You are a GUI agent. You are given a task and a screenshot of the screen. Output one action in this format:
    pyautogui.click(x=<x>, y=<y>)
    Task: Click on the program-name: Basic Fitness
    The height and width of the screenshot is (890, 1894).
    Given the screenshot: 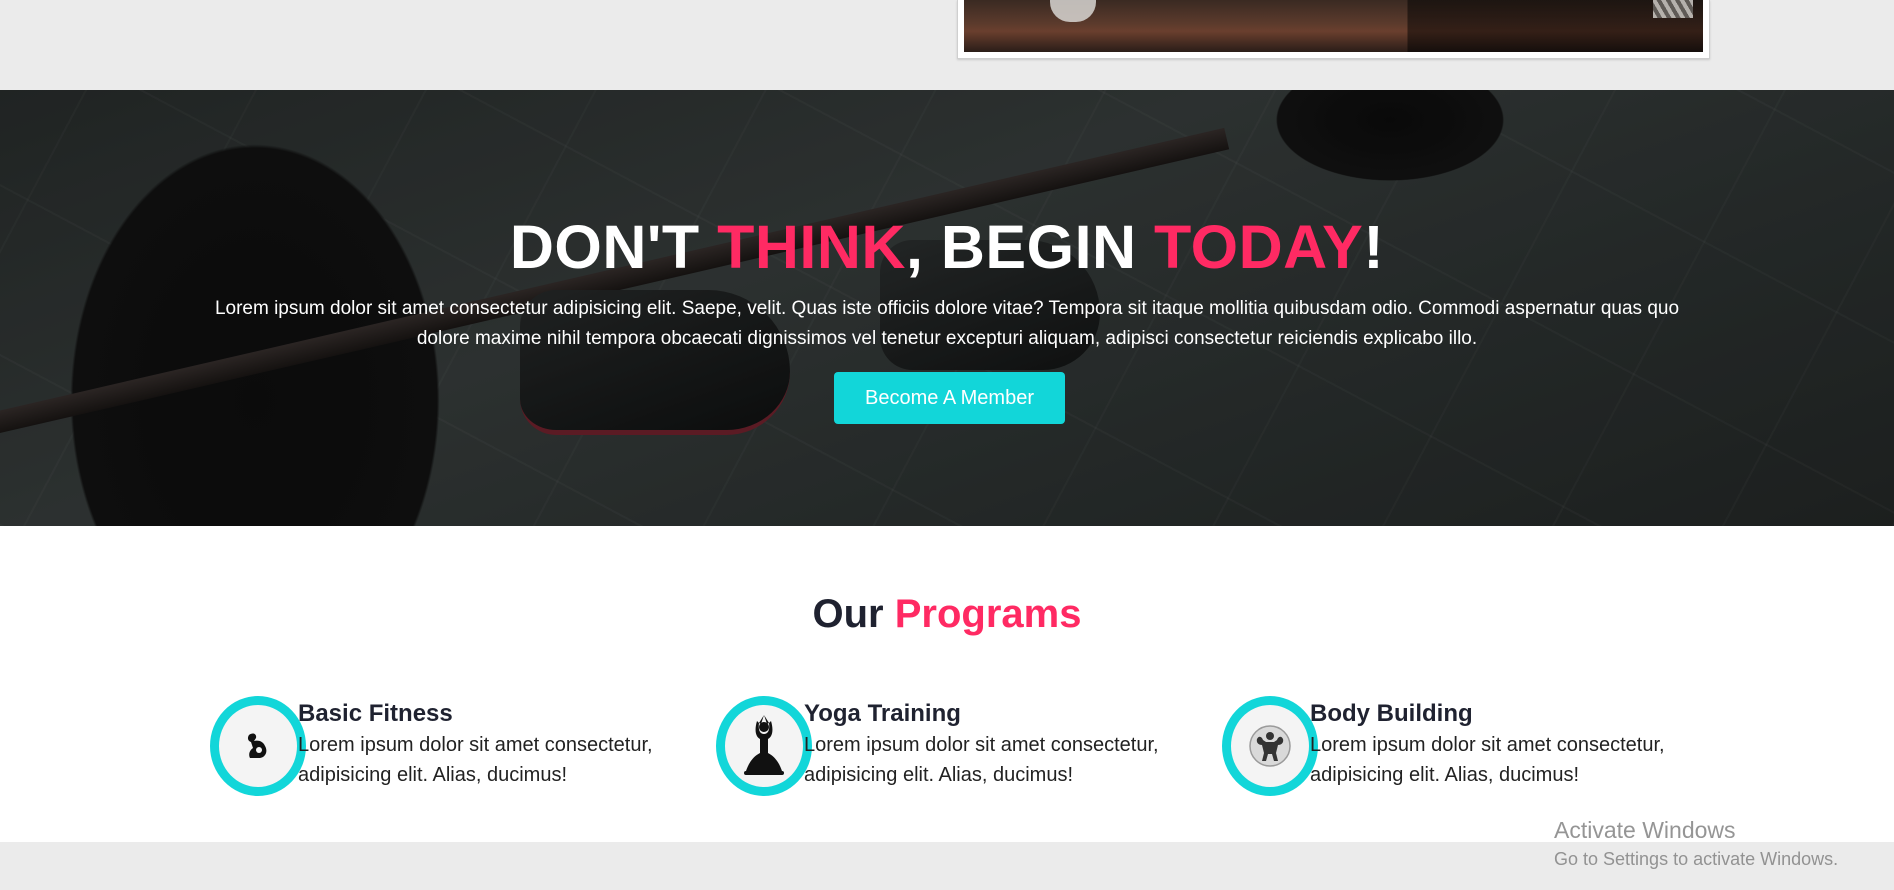 What is the action you would take?
    pyautogui.click(x=375, y=713)
    